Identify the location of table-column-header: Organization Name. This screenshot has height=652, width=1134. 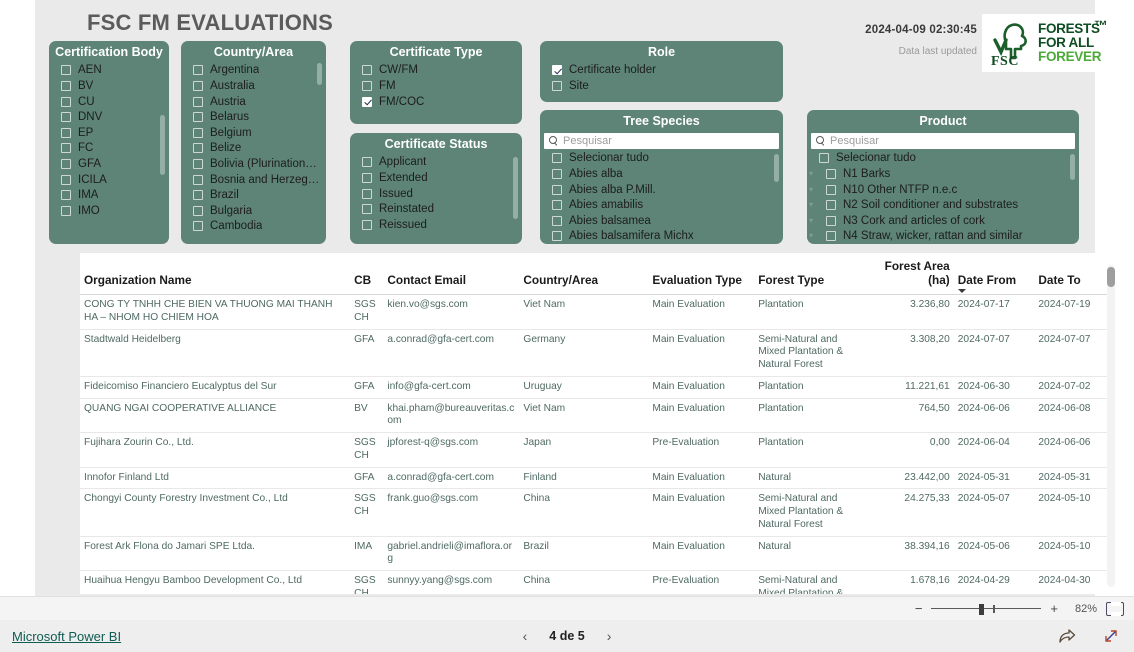
(215, 274).